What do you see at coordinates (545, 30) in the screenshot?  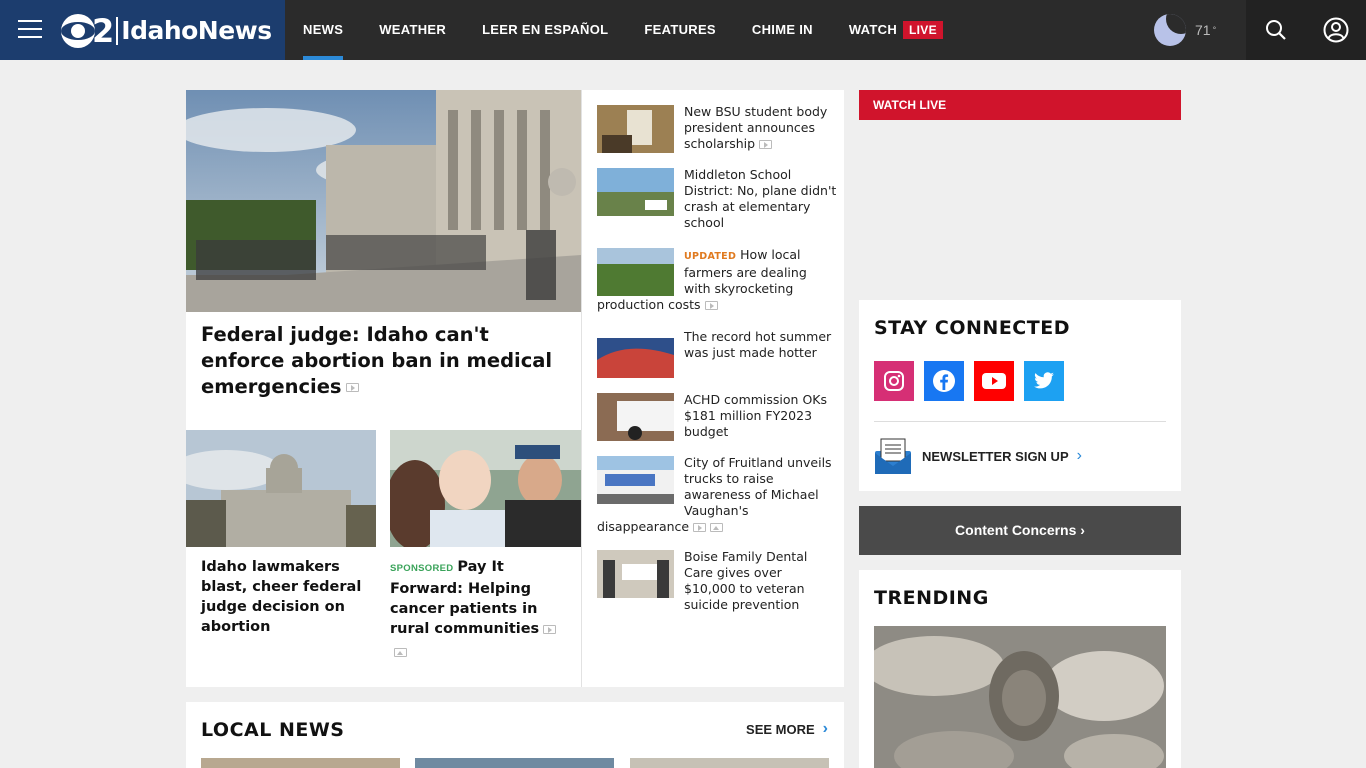 I see `nav-espanol: LEER EN ESPAÑOL` at bounding box center [545, 30].